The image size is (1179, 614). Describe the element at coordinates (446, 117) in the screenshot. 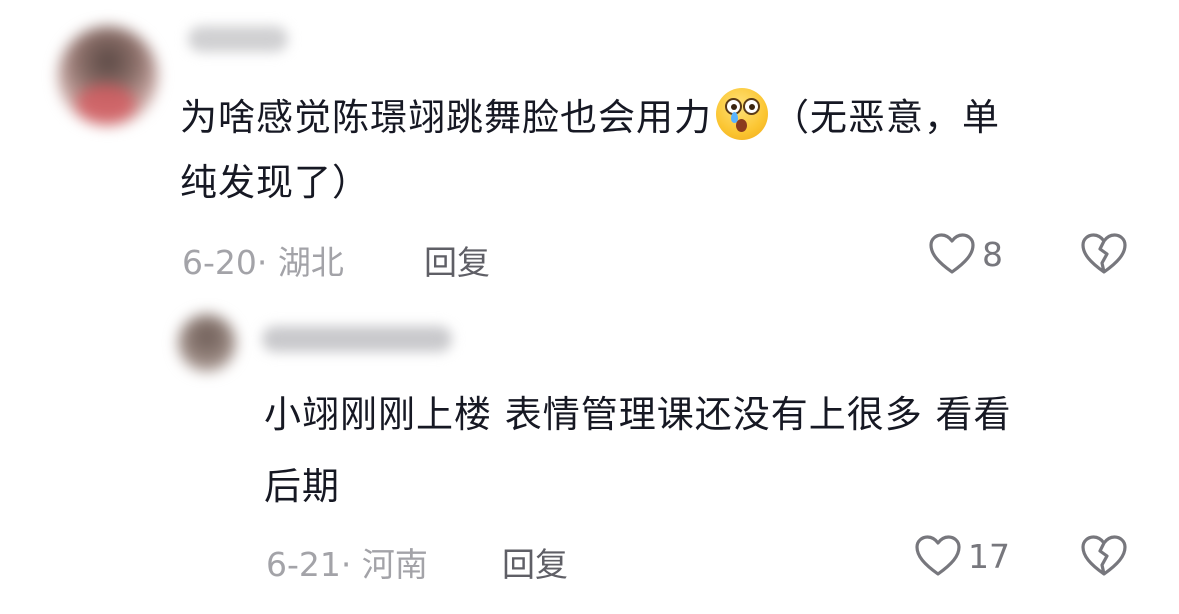

I see `comment-text-part: 为啥感觉陈璟翊跳舞脸也会用力` at that location.